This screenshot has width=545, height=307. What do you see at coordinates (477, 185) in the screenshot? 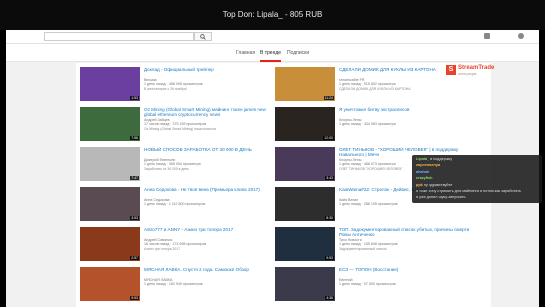
I see `chat-message: ppk ну здравствуйте` at bounding box center [477, 185].